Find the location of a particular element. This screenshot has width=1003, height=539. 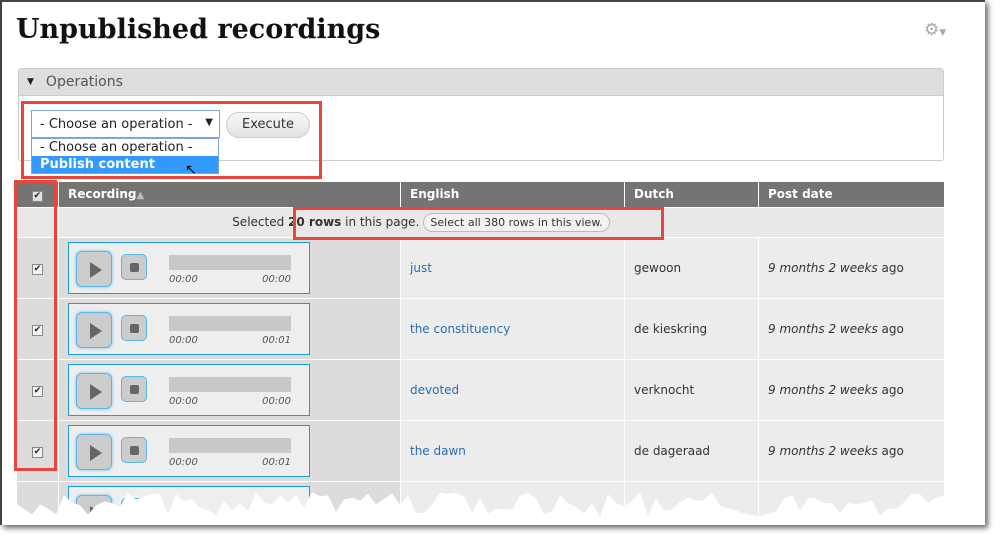

page-title: Unpublished recordings is located at coordinates (198, 29).